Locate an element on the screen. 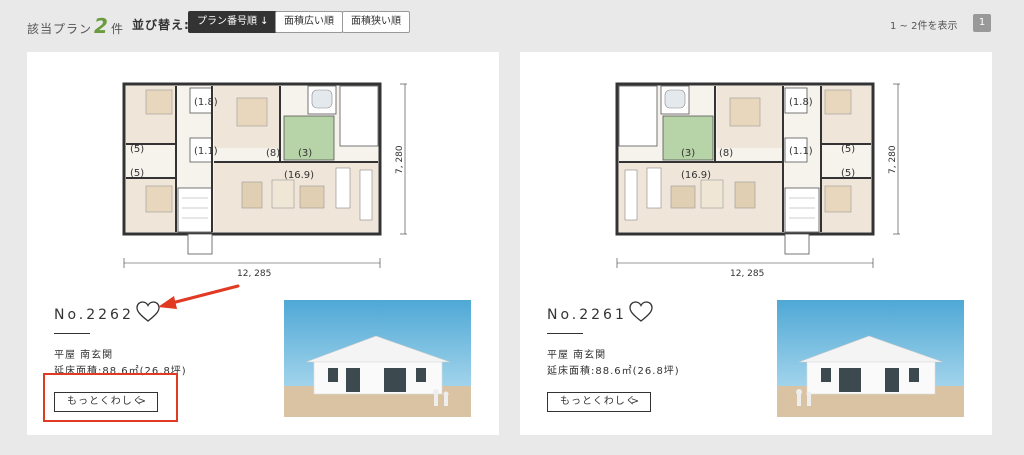 This screenshot has width=1024, height=455. plan-number: No.2261 is located at coordinates (587, 315).